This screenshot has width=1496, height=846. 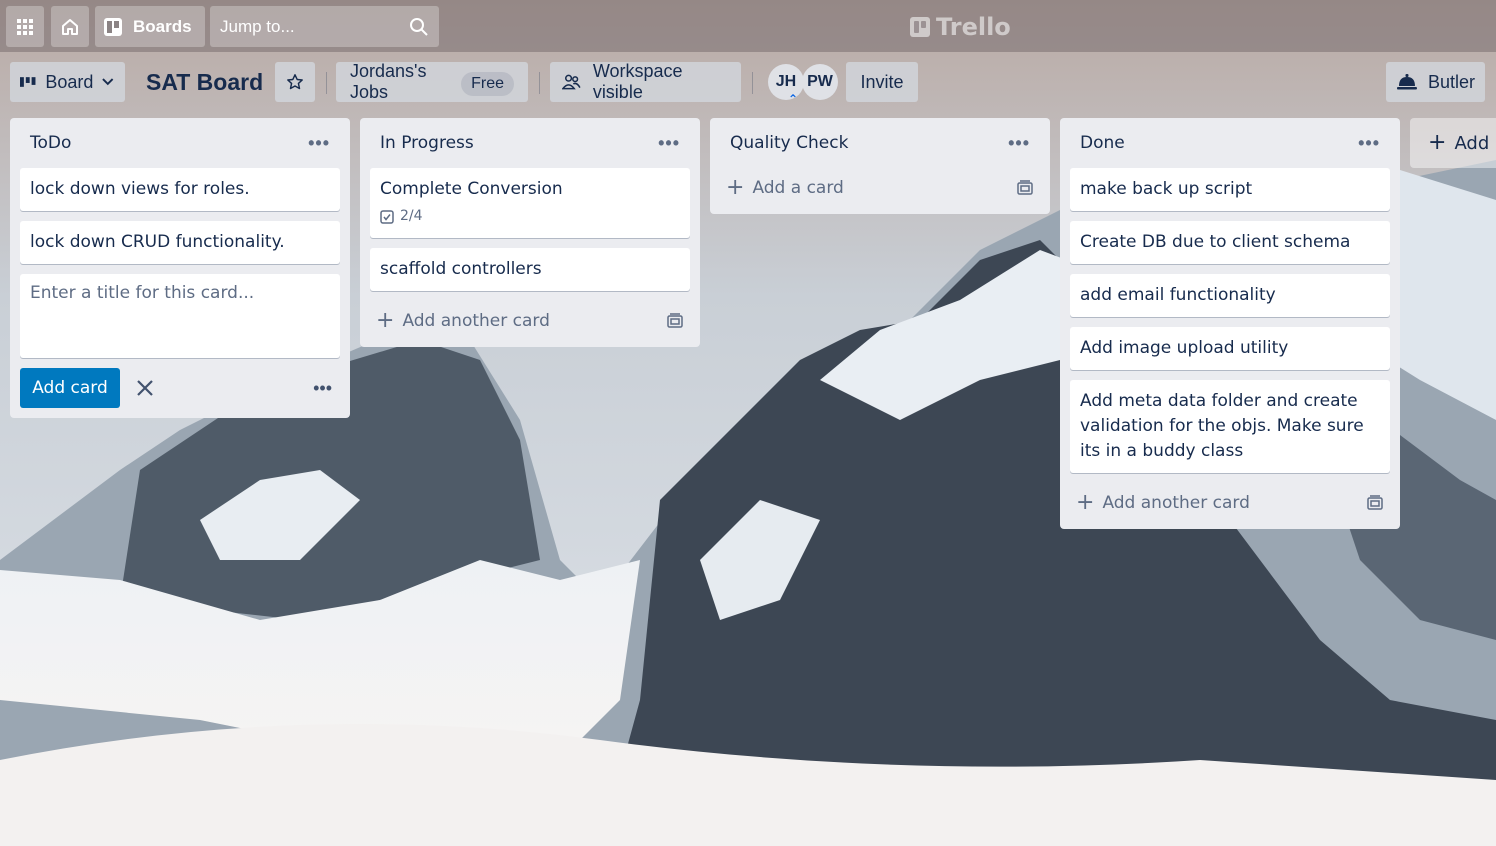 What do you see at coordinates (419, 26) in the screenshot?
I see `search-icon` at bounding box center [419, 26].